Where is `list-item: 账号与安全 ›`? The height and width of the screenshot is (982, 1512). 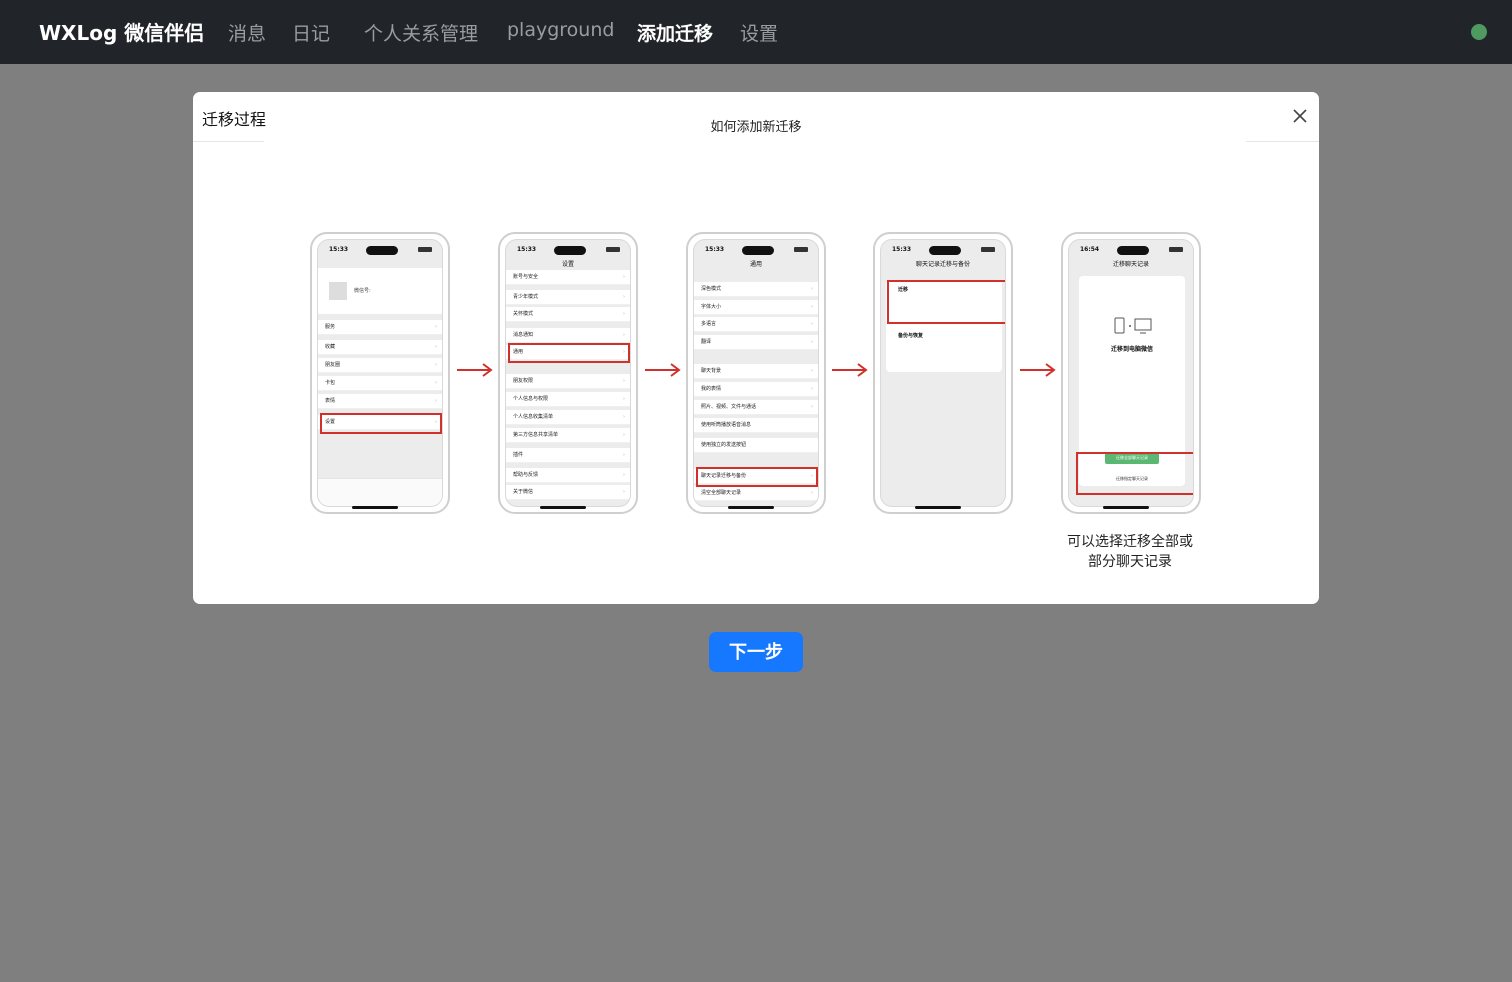
list-item: 账号与安全 › is located at coordinates (568, 277).